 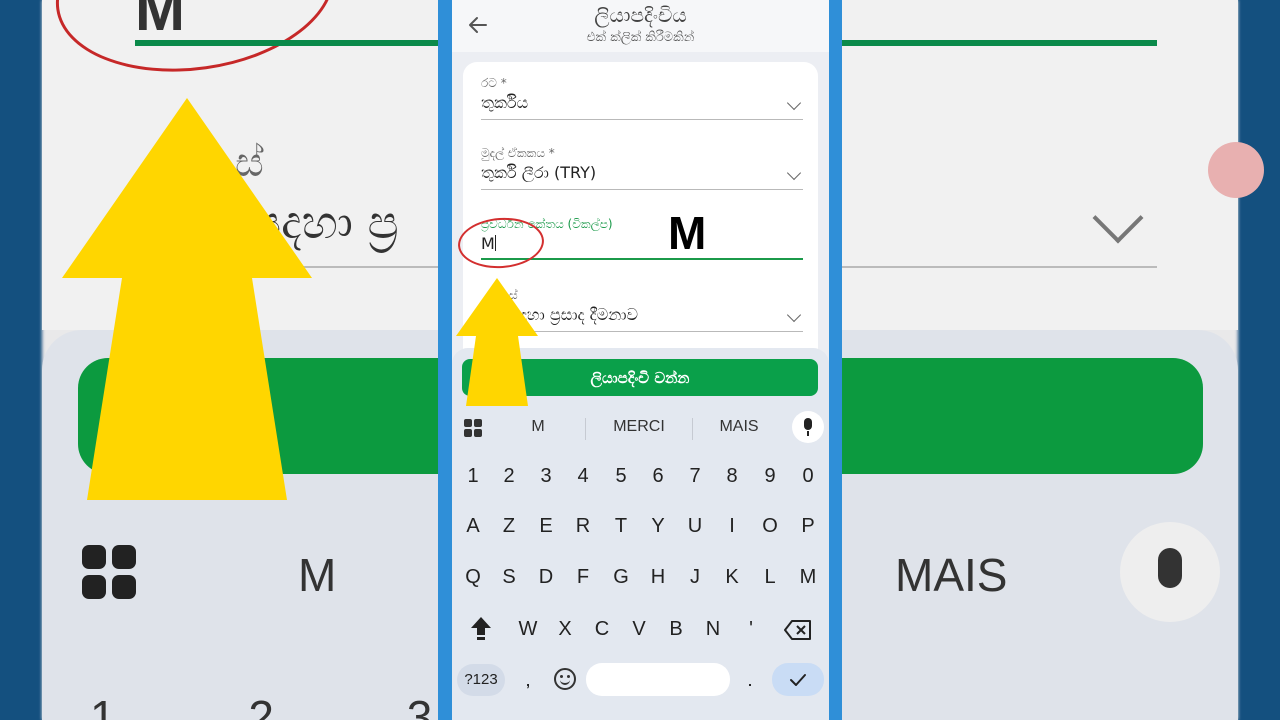 What do you see at coordinates (640, 15) in the screenshot?
I see `page-title: ලියාපදිංචිය` at bounding box center [640, 15].